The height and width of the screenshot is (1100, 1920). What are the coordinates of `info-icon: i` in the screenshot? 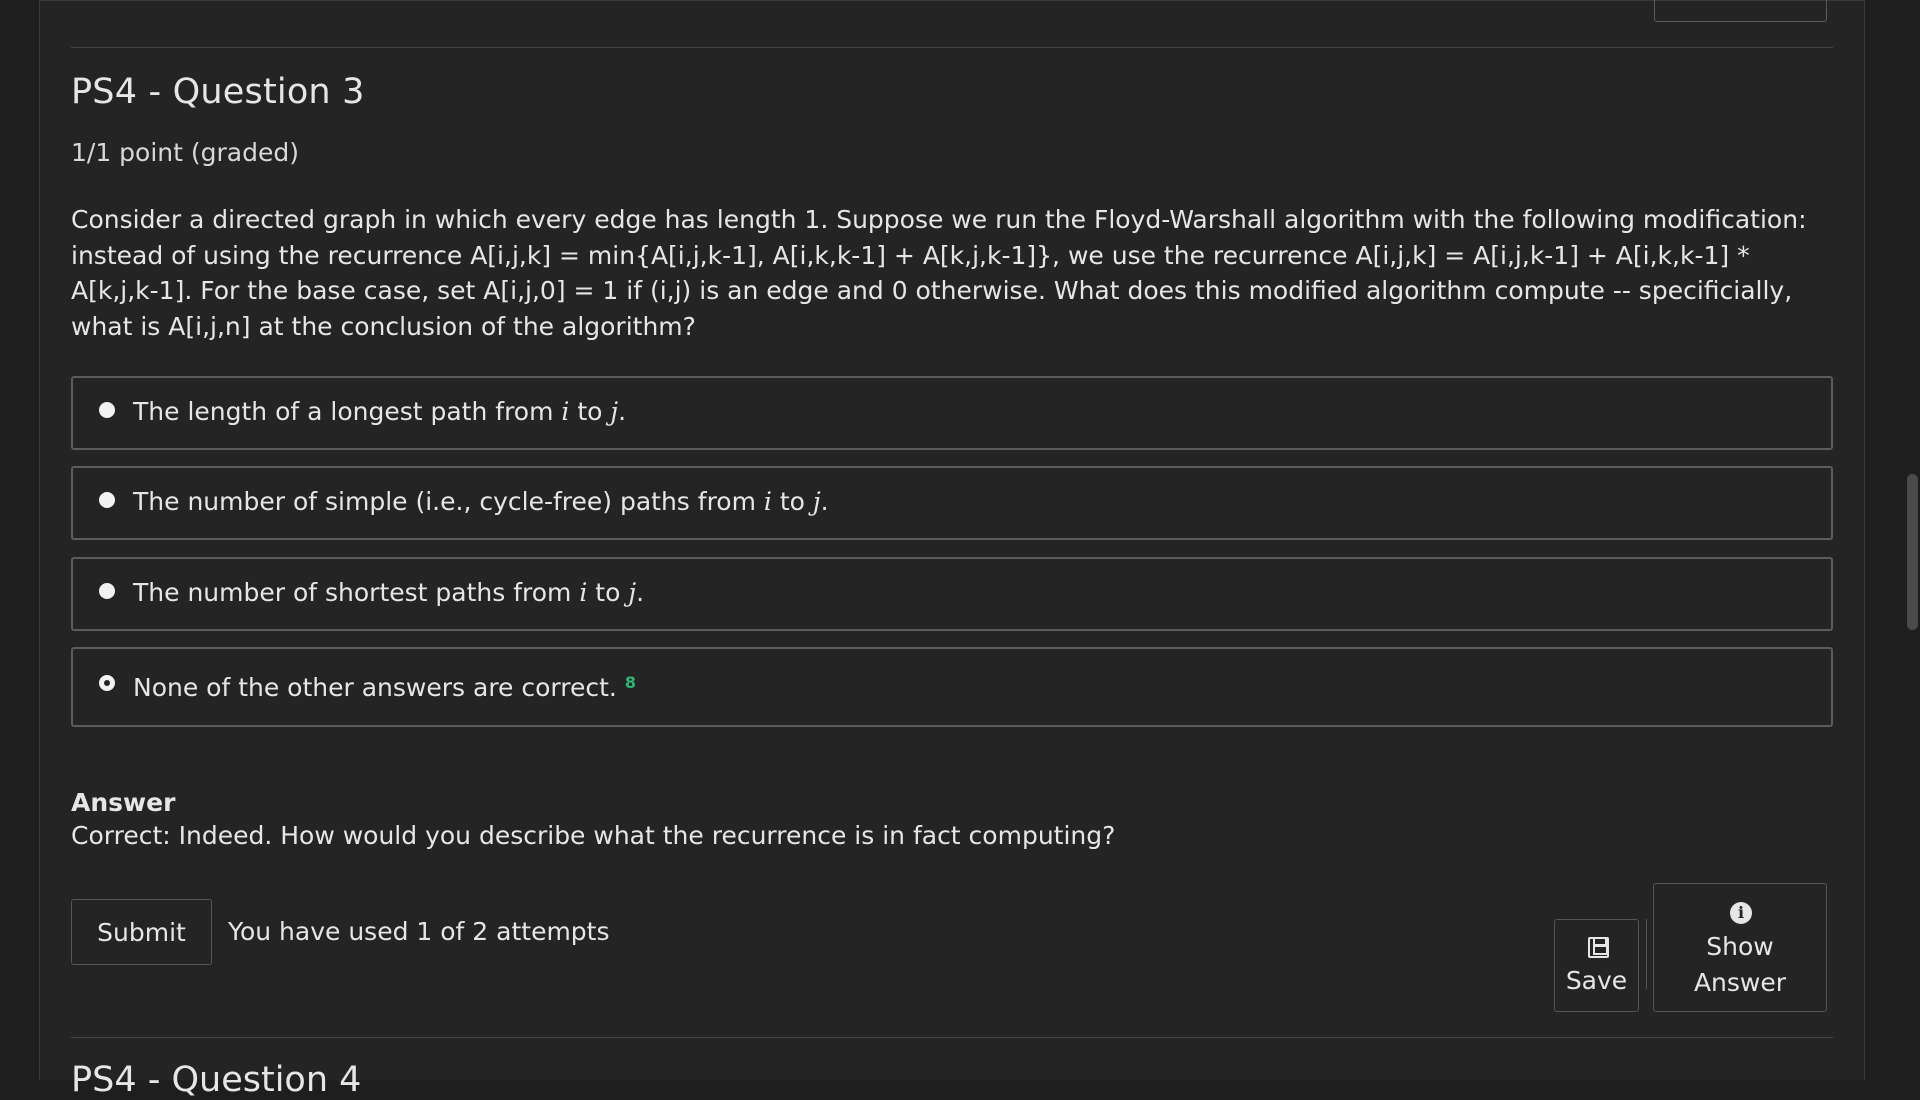 It's located at (1741, 913).